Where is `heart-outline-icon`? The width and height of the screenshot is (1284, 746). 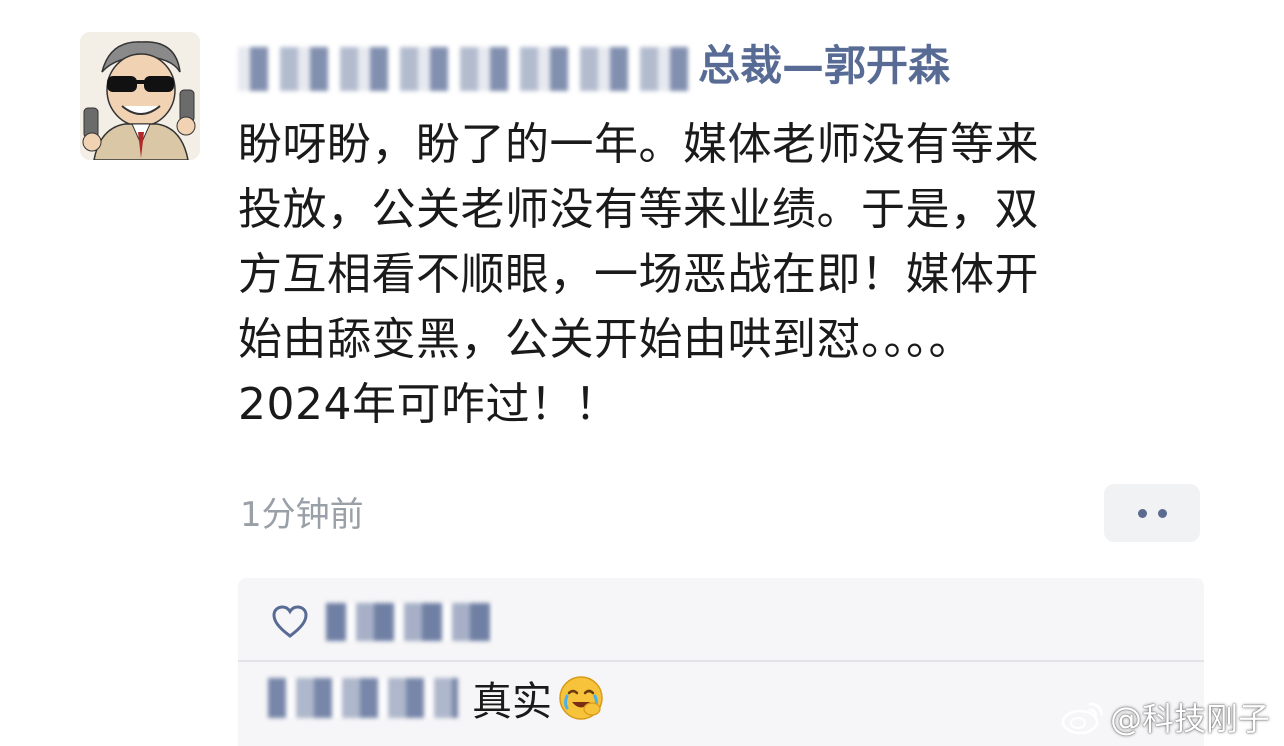 heart-outline-icon is located at coordinates (290, 621).